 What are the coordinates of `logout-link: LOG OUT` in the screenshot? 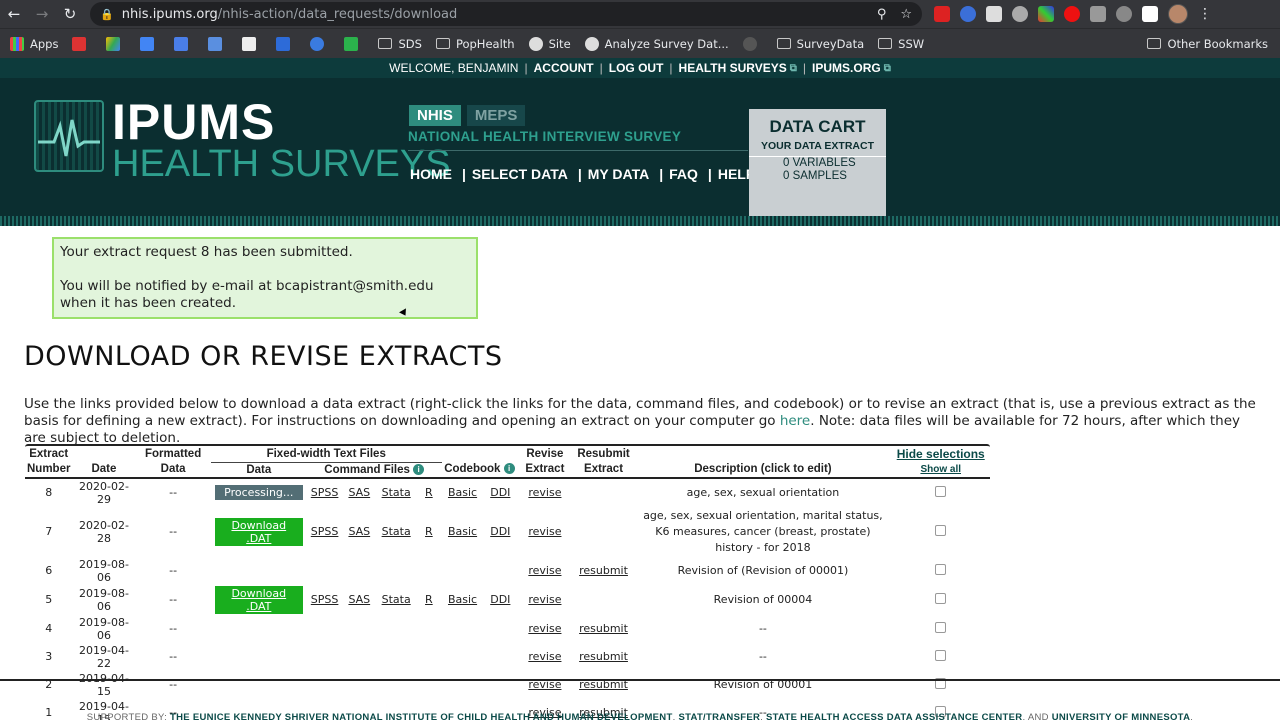 It's located at (636, 68).